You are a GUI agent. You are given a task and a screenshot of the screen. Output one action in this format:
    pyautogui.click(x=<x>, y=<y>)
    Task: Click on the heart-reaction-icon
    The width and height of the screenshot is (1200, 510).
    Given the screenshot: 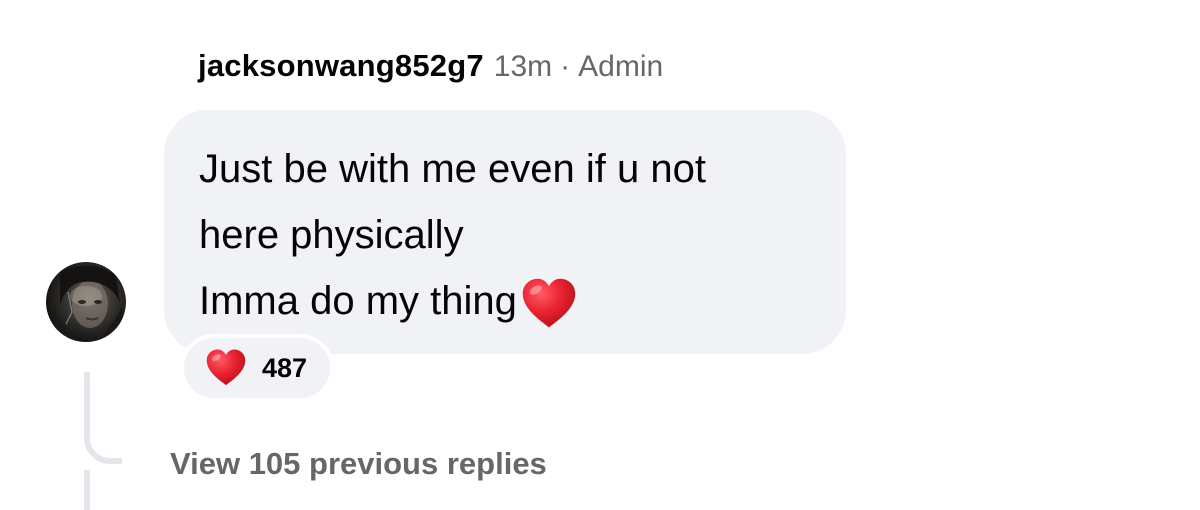 What is the action you would take?
    pyautogui.click(x=226, y=367)
    